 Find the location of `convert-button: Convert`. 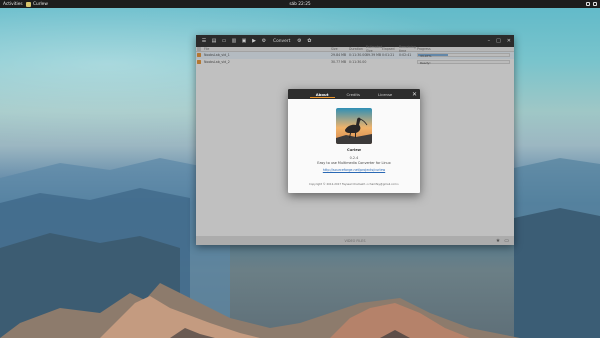

convert-button: Convert is located at coordinates (281, 41).